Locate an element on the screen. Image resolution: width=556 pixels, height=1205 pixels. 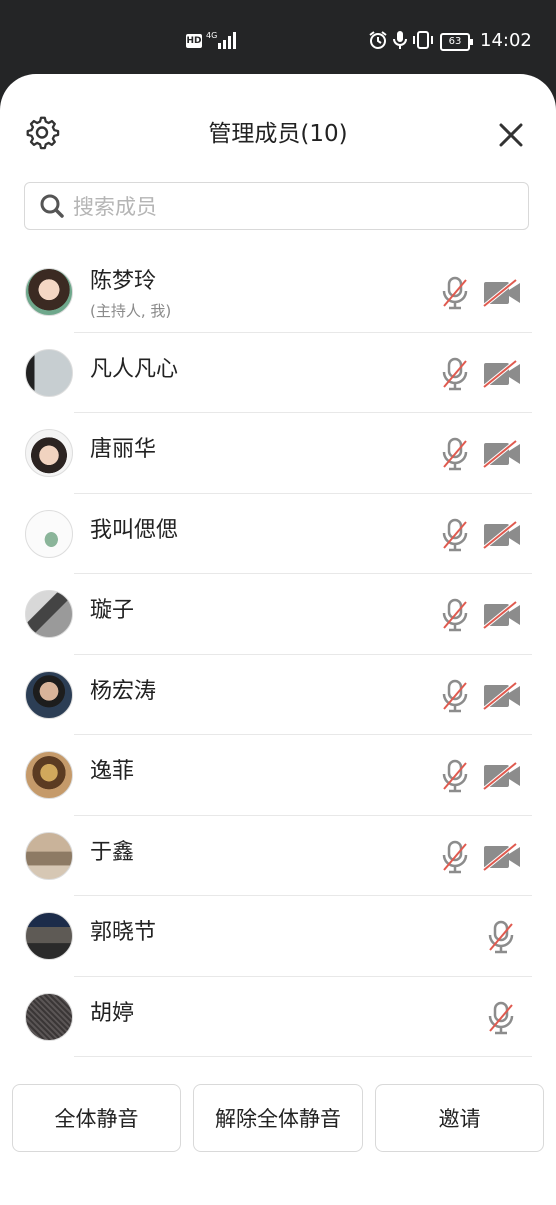
member-name: 于鑫 is located at coordinates (112, 852).